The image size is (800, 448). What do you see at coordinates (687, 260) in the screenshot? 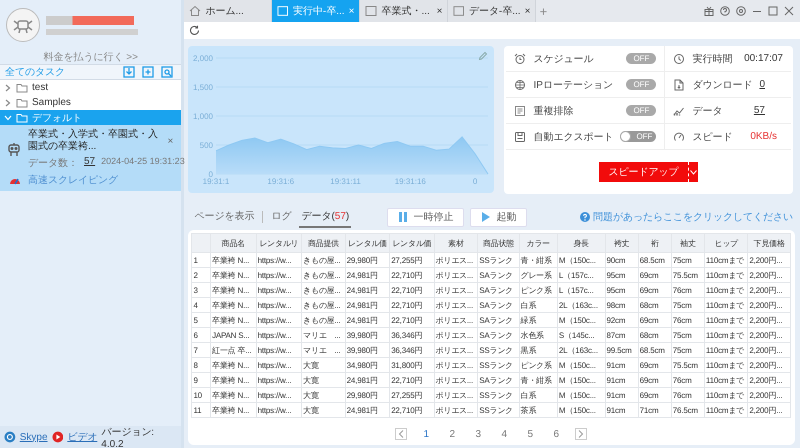
I see `table-cell: 75cm` at bounding box center [687, 260].